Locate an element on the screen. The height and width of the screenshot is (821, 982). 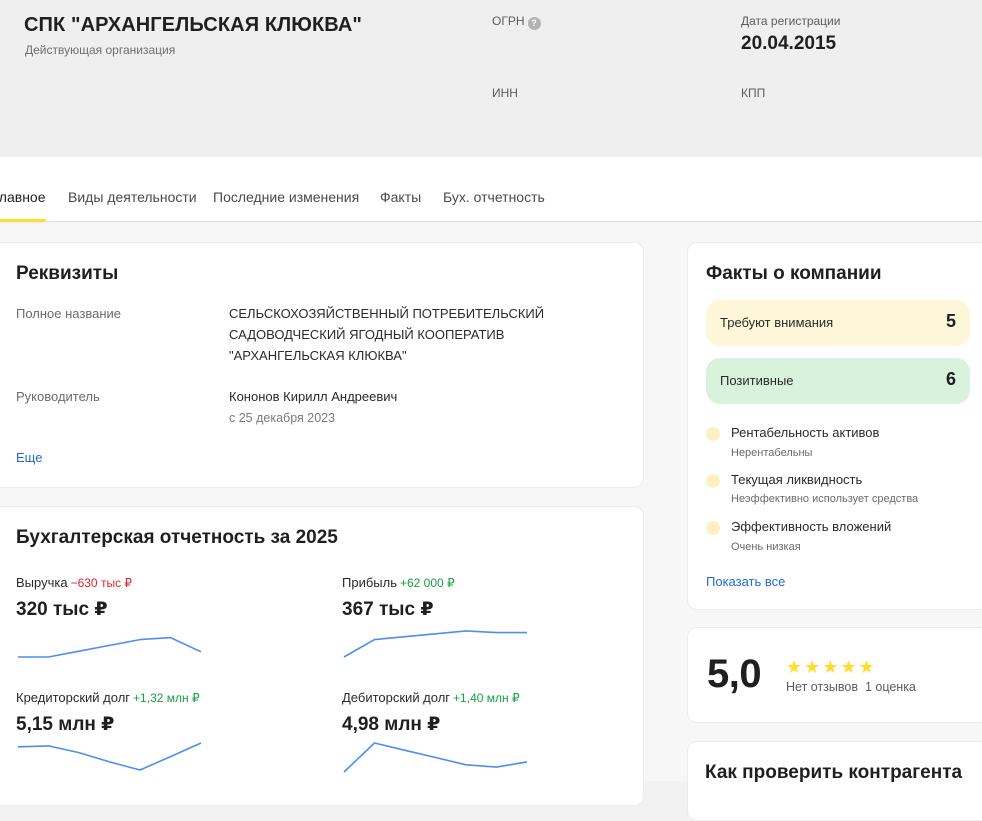
registration-date: 20.04.2015 is located at coordinates (789, 43).